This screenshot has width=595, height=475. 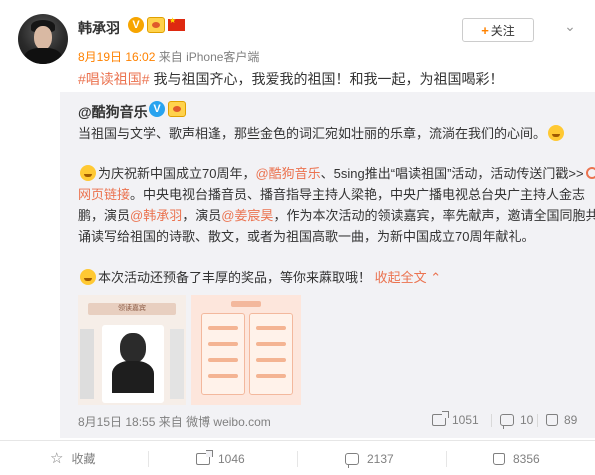 I want to click on share-count: 1046, so click(x=231, y=458).